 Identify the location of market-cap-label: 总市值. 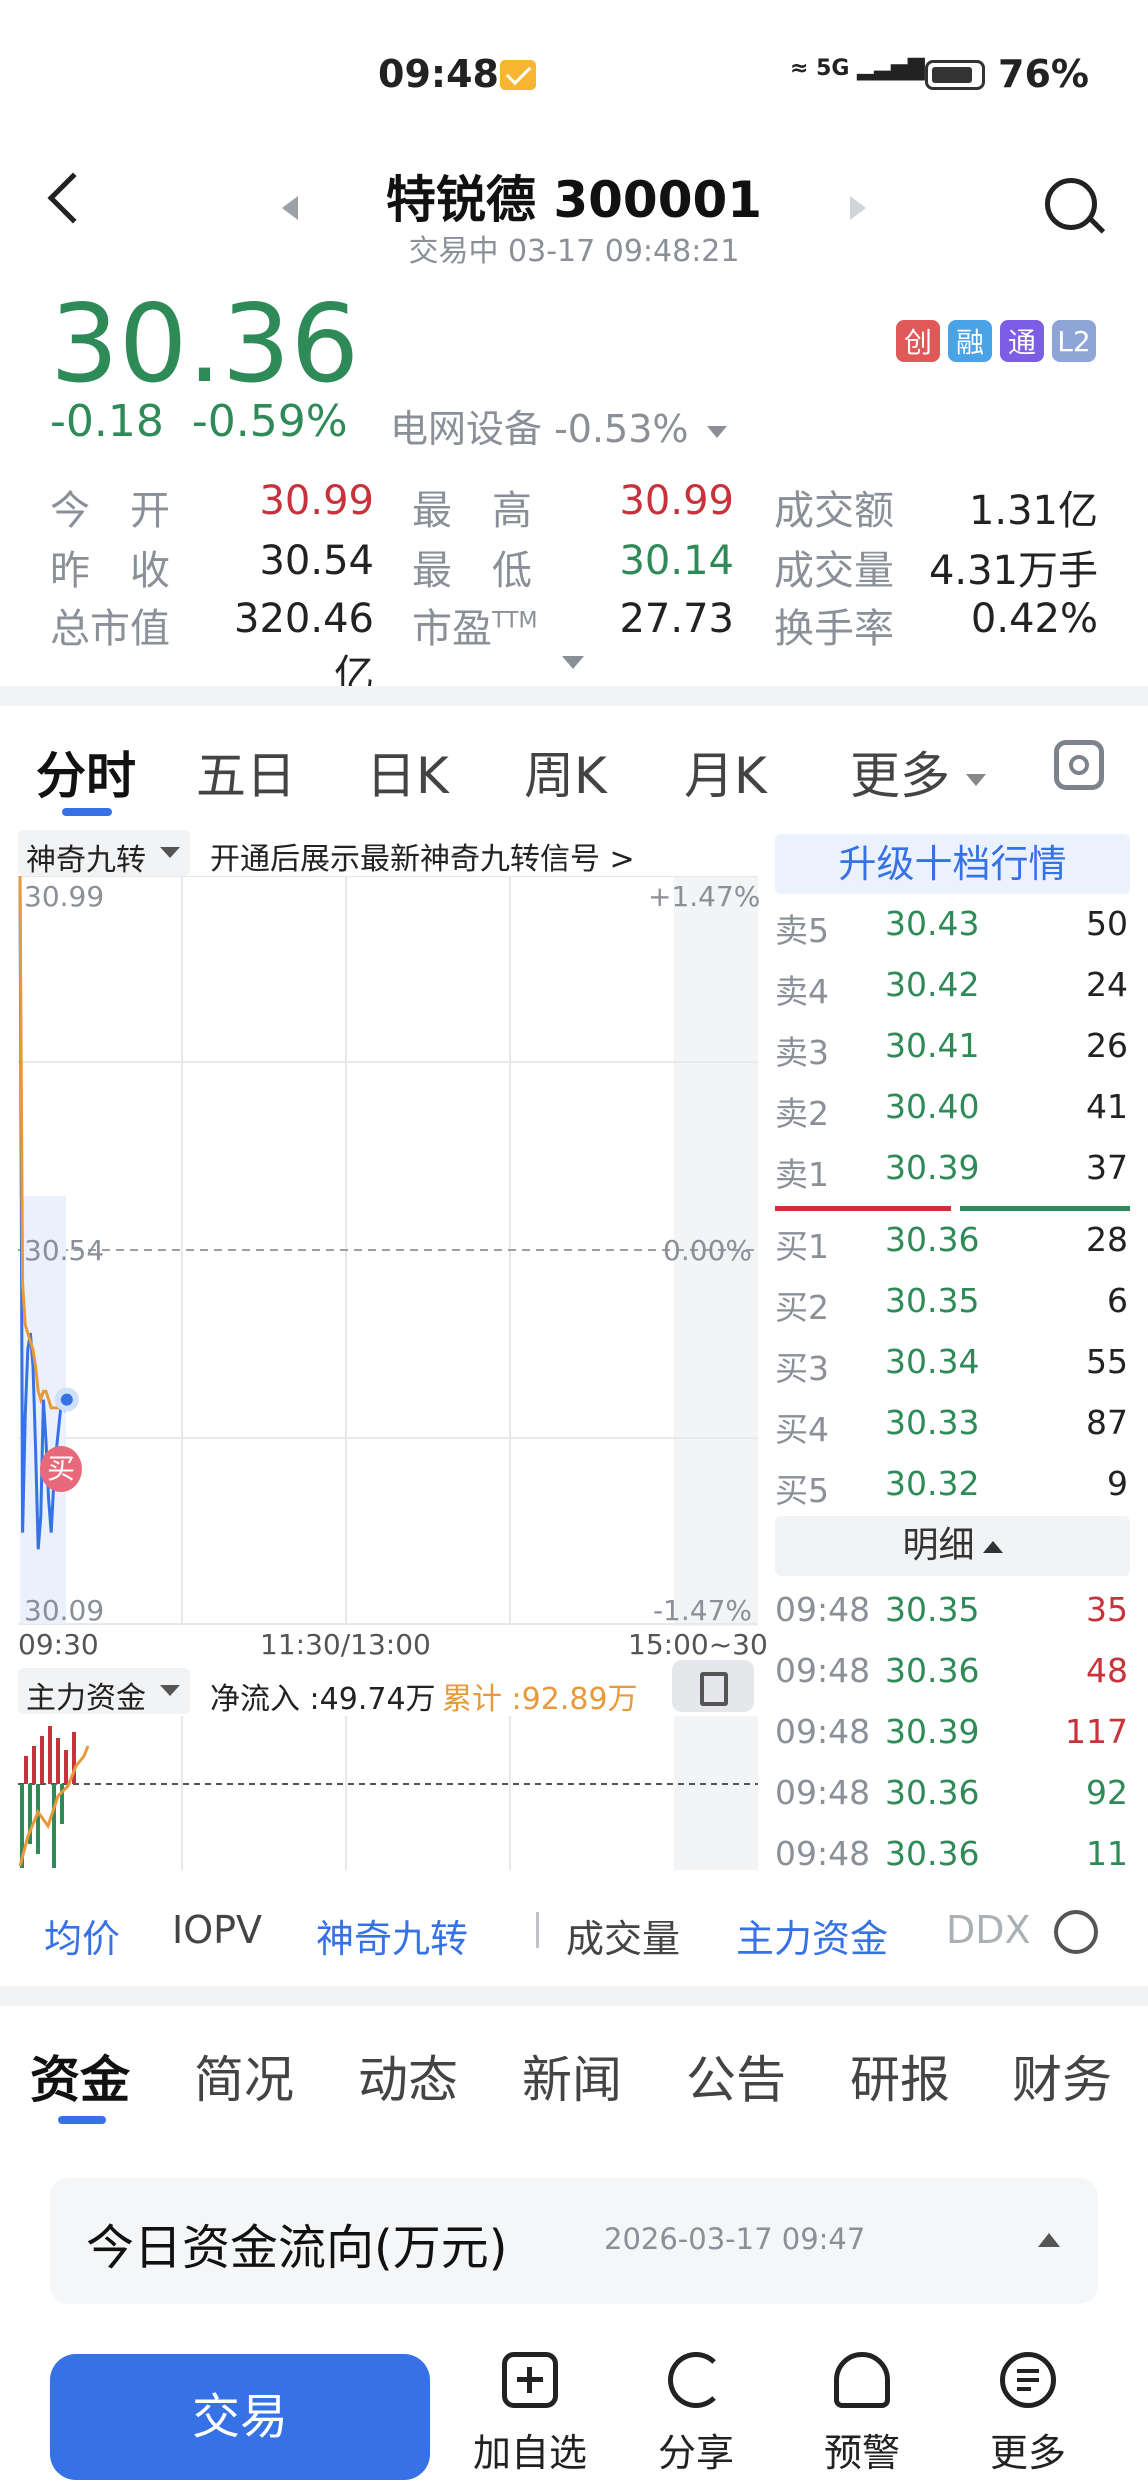
(110, 629).